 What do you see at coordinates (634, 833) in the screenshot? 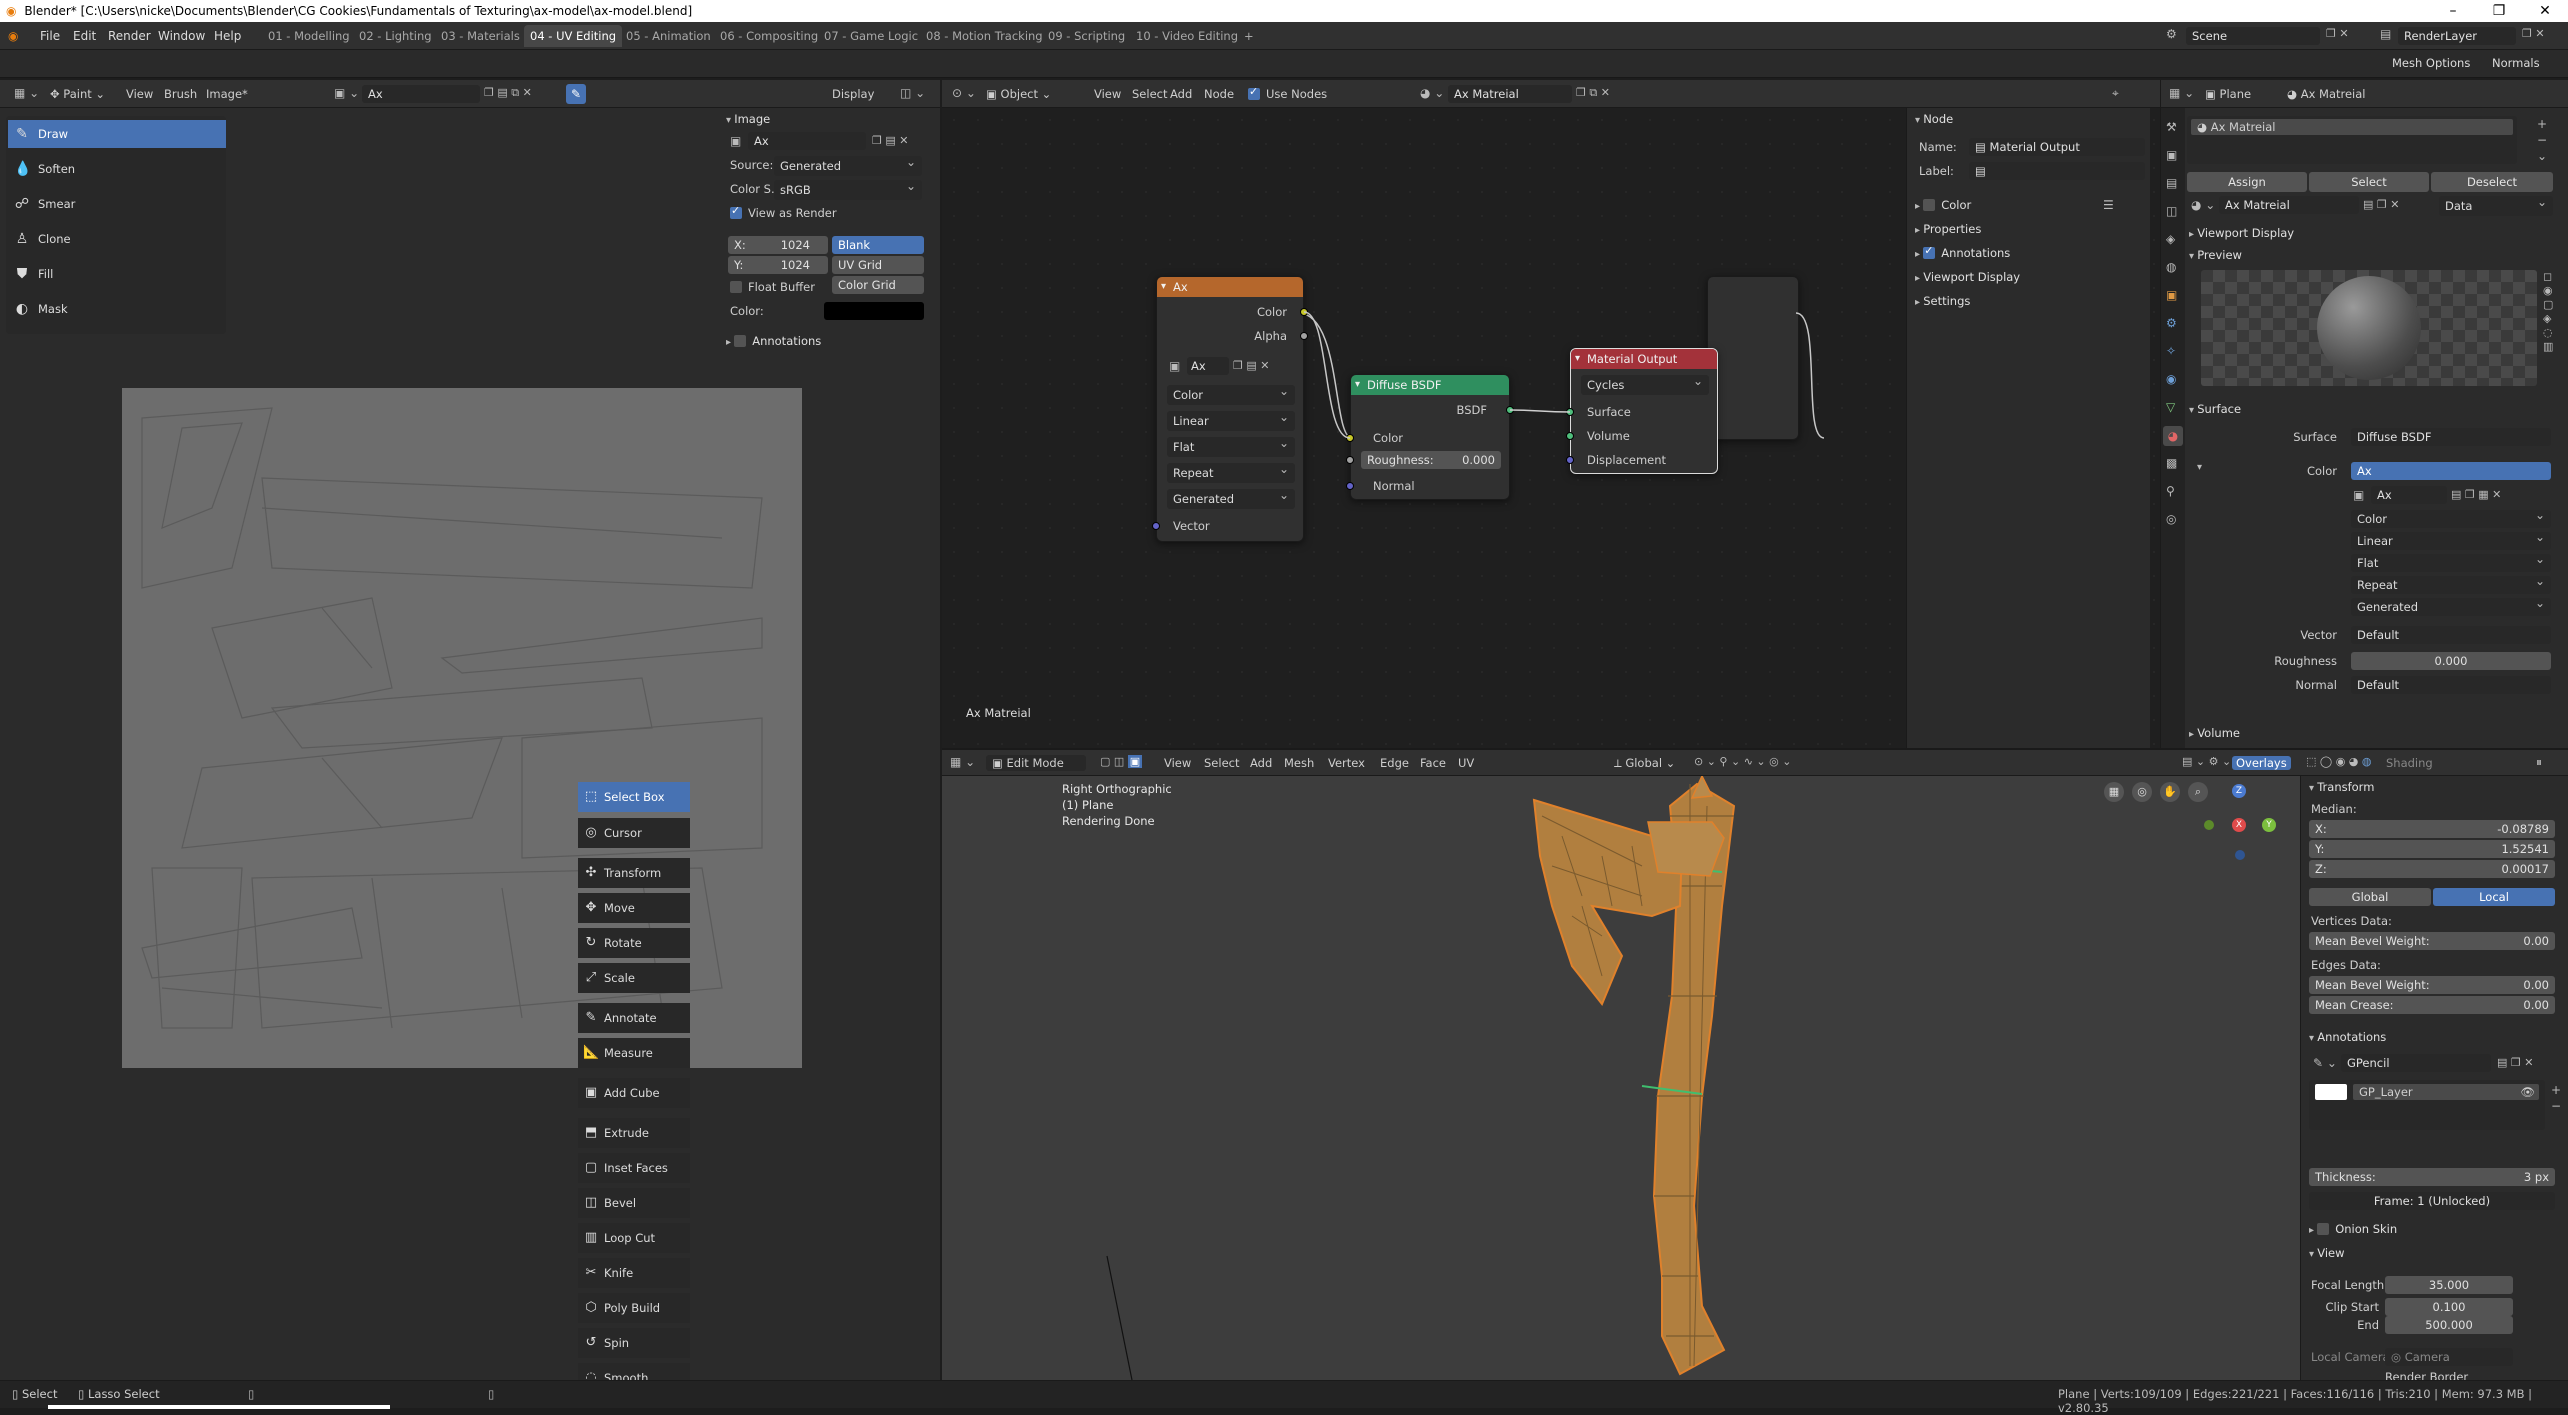
I see `vp-tool-cursor: ◎ Cursor` at bounding box center [634, 833].